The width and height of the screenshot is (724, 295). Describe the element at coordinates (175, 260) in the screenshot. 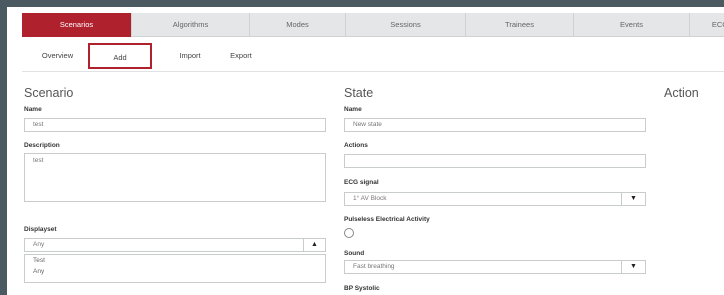

I see `displayset-option-test: Test` at that location.